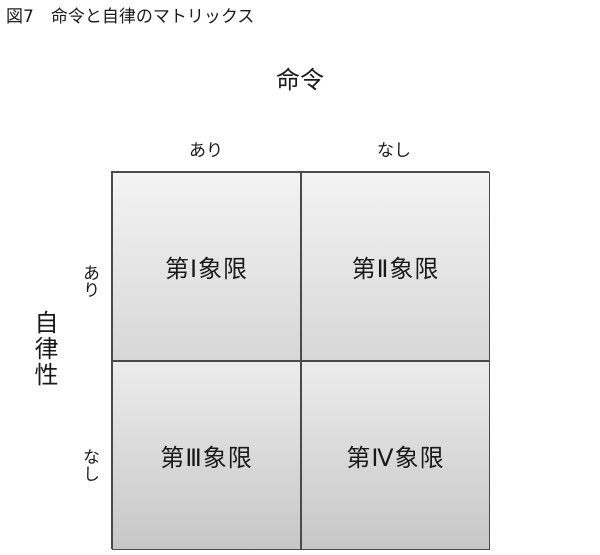  Describe the element at coordinates (395, 266) in the screenshot. I see `quadrant-2: 第Ⅱ象限` at that location.